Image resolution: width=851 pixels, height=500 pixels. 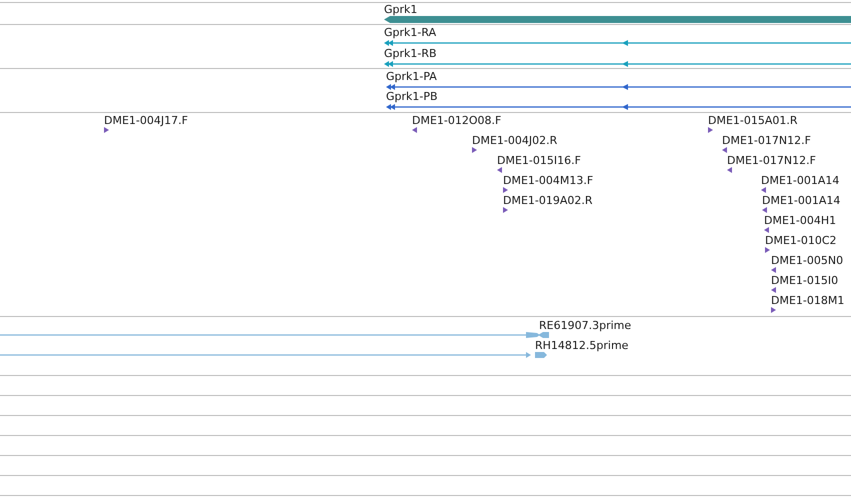 I want to click on protein-label: Gprk1-PB, so click(x=412, y=96).